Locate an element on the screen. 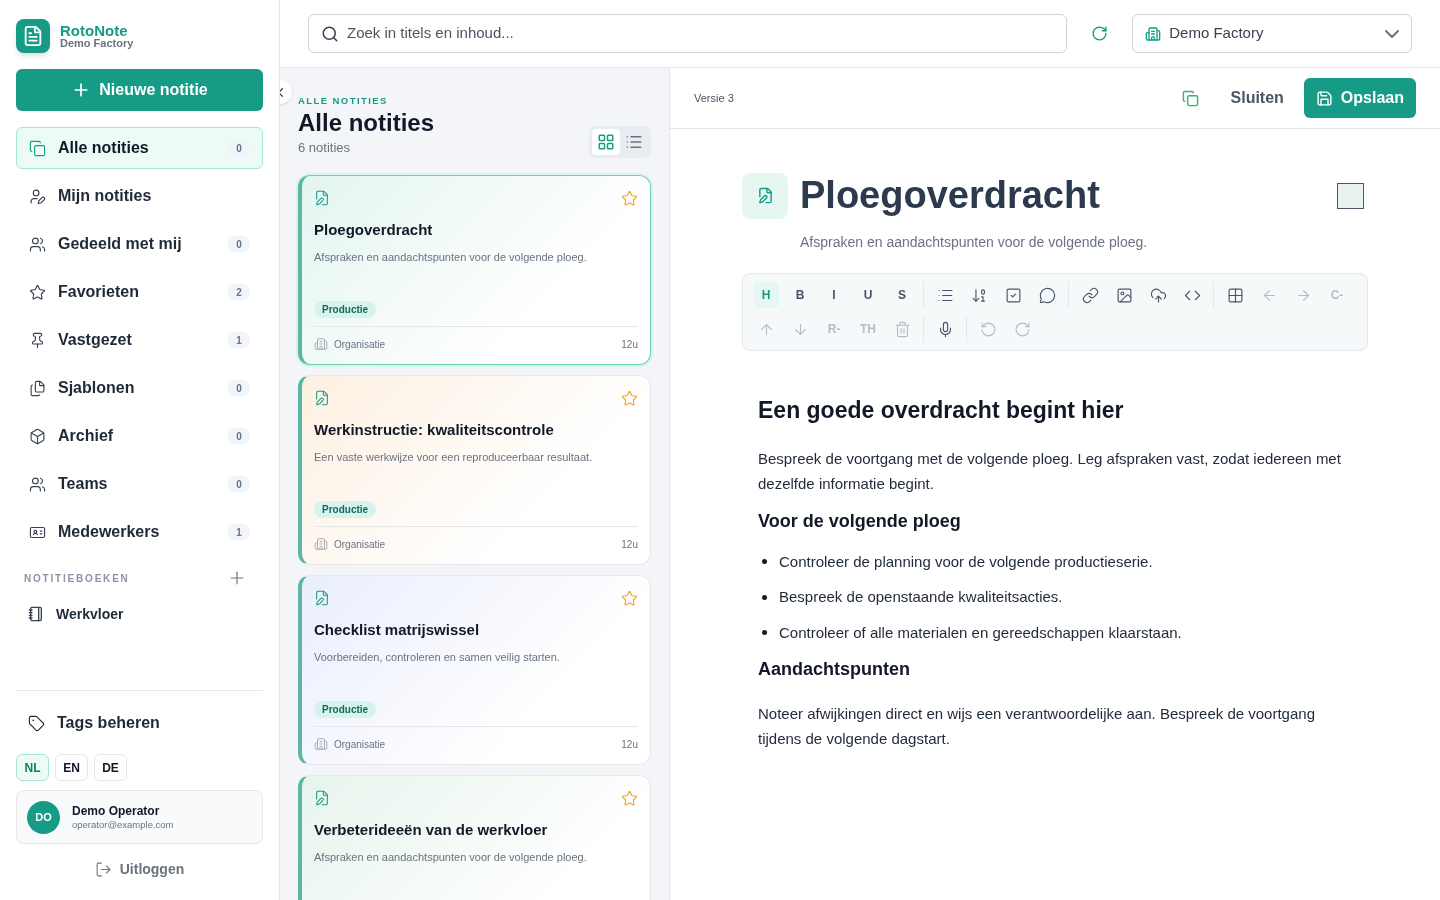 The width and height of the screenshot is (1440, 900). close-button: Sluiten is located at coordinates (1257, 98).